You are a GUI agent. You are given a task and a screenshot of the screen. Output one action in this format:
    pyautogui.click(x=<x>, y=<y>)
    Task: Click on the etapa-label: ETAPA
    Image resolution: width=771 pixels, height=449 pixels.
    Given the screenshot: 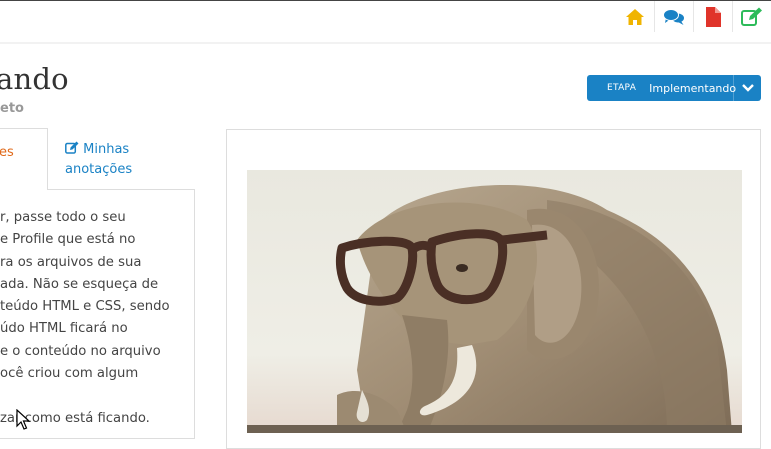 What is the action you would take?
    pyautogui.click(x=622, y=88)
    